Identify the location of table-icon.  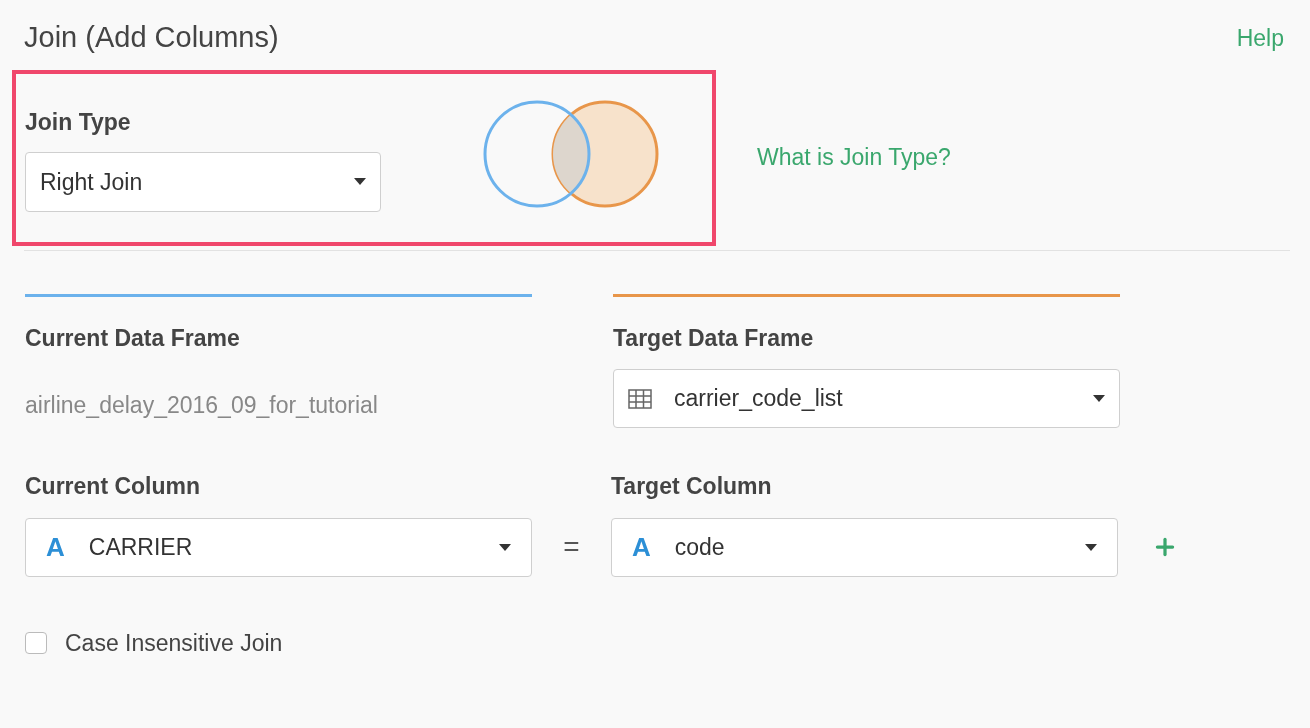
(640, 398).